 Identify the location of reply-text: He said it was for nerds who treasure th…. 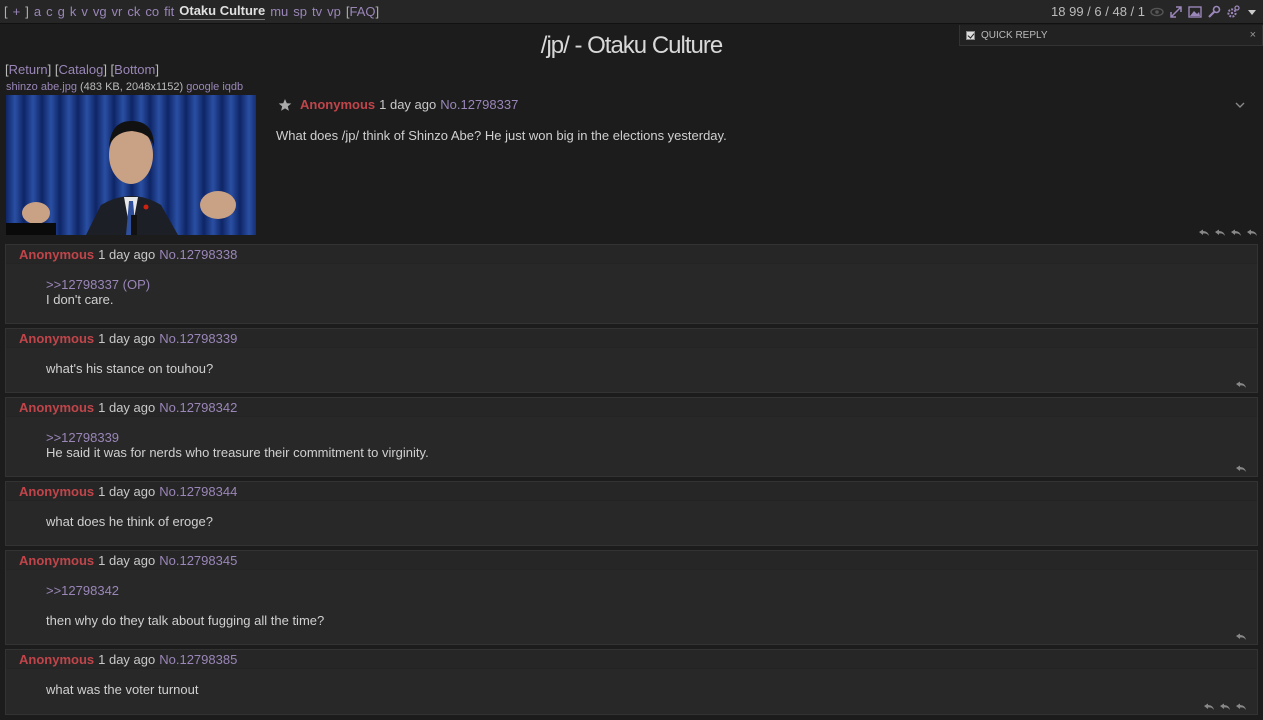
(237, 452).